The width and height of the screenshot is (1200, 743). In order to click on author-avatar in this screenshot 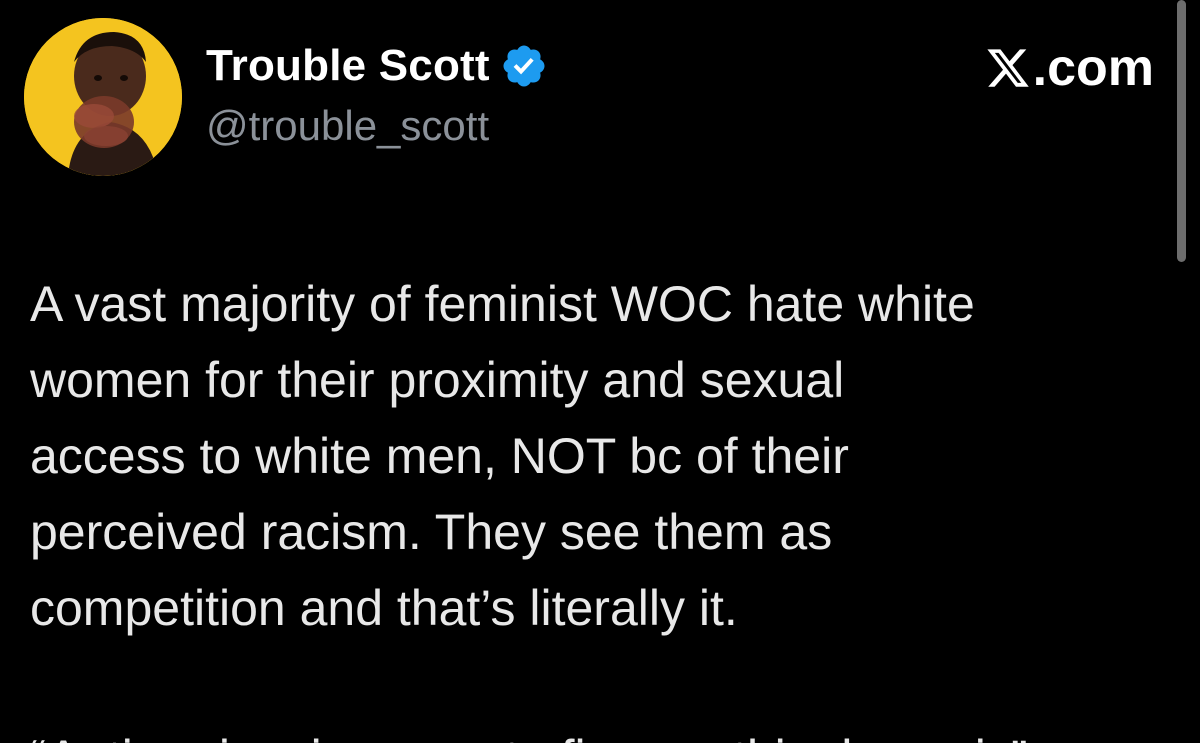, I will do `click(103, 97)`.